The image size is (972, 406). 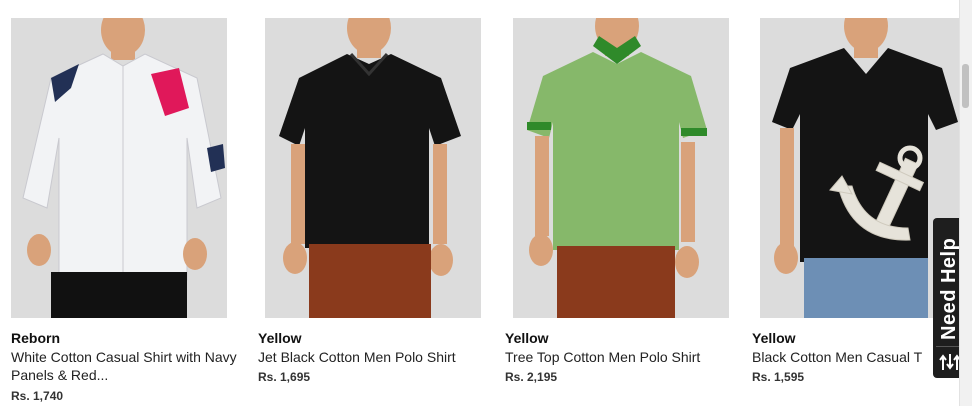 What do you see at coordinates (35, 338) in the screenshot?
I see `product-brand: Reborn` at bounding box center [35, 338].